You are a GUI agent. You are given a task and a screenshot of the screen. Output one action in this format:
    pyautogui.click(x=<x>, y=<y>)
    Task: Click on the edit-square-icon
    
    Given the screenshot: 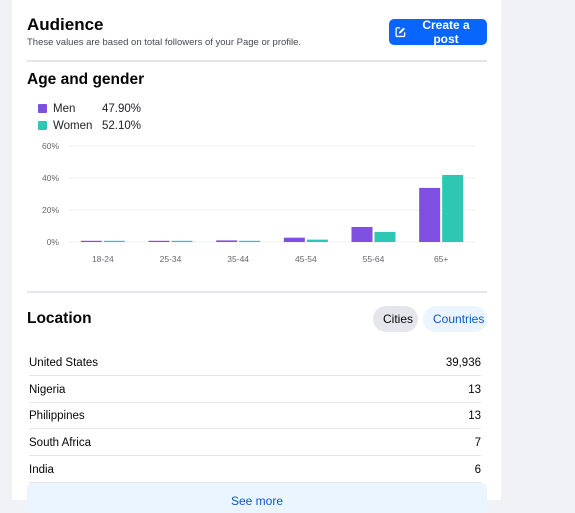 What is the action you would take?
    pyautogui.click(x=400, y=32)
    